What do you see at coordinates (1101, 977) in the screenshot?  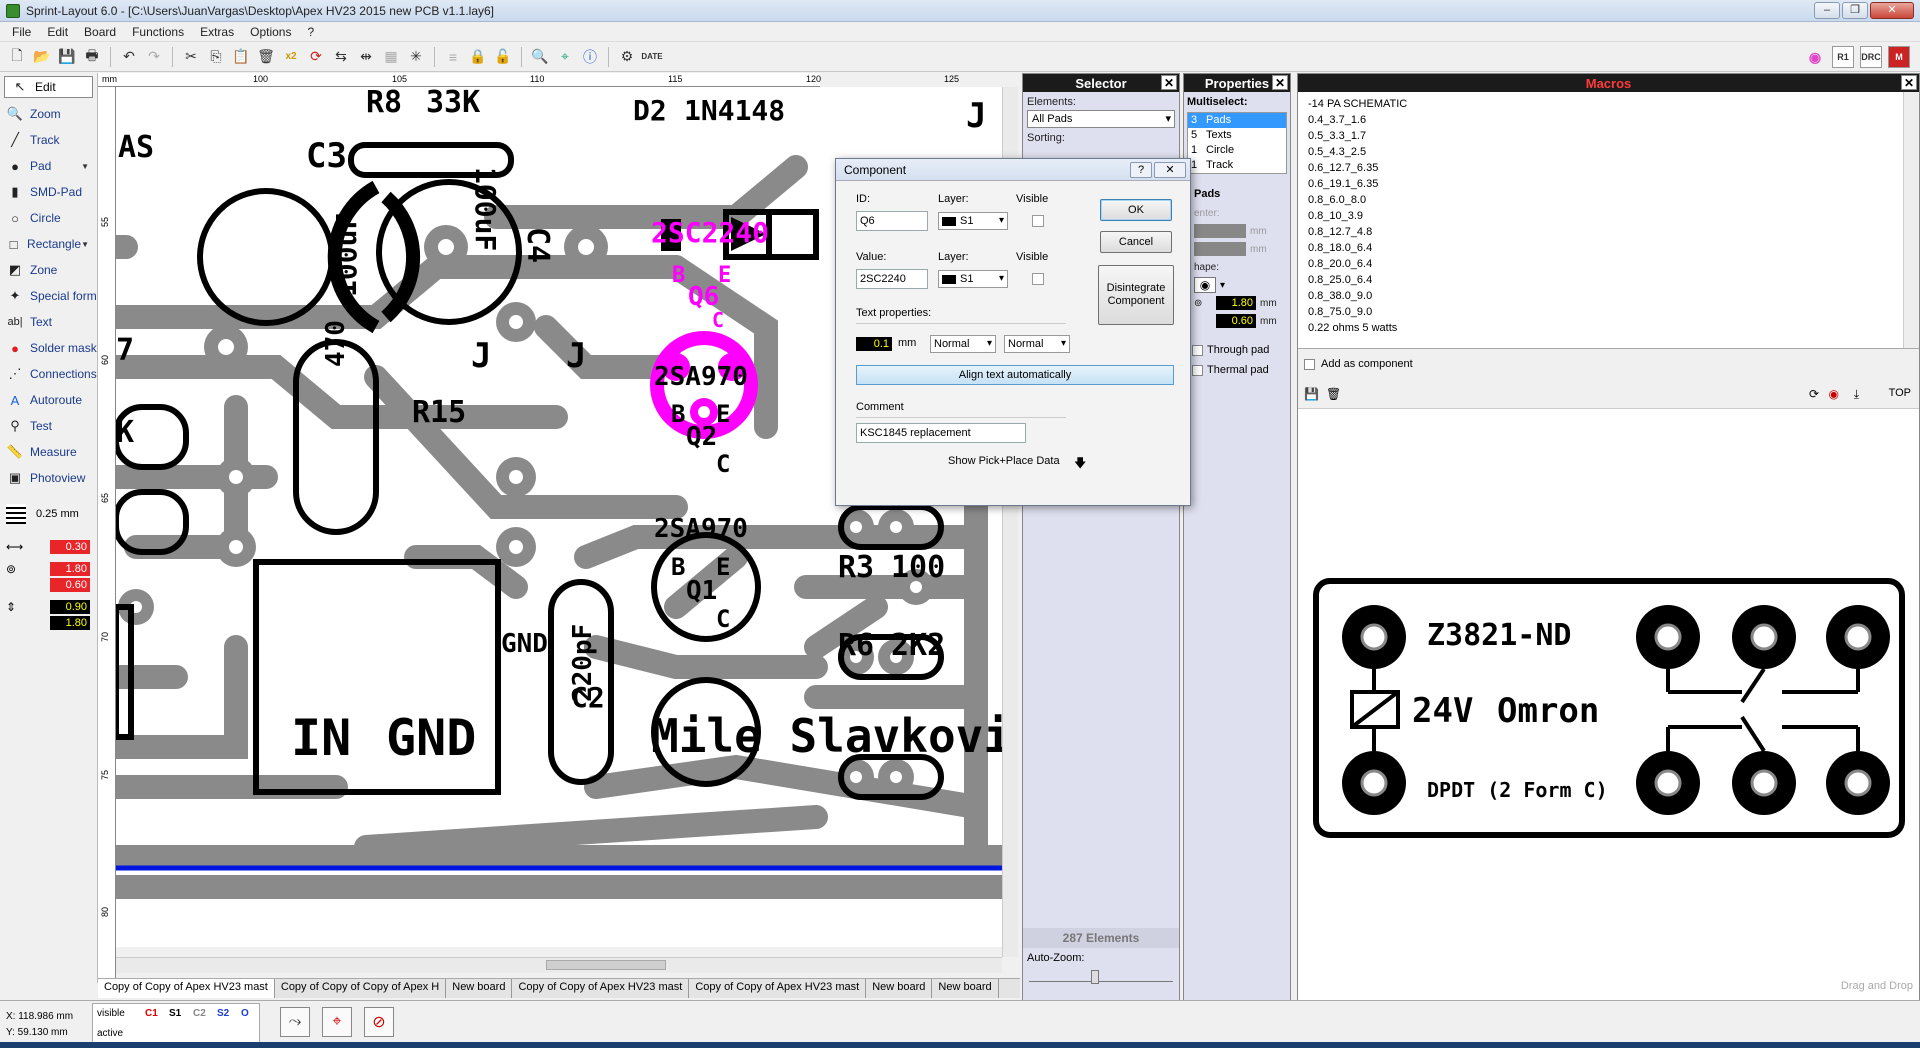 I see `autozoom-slider` at bounding box center [1101, 977].